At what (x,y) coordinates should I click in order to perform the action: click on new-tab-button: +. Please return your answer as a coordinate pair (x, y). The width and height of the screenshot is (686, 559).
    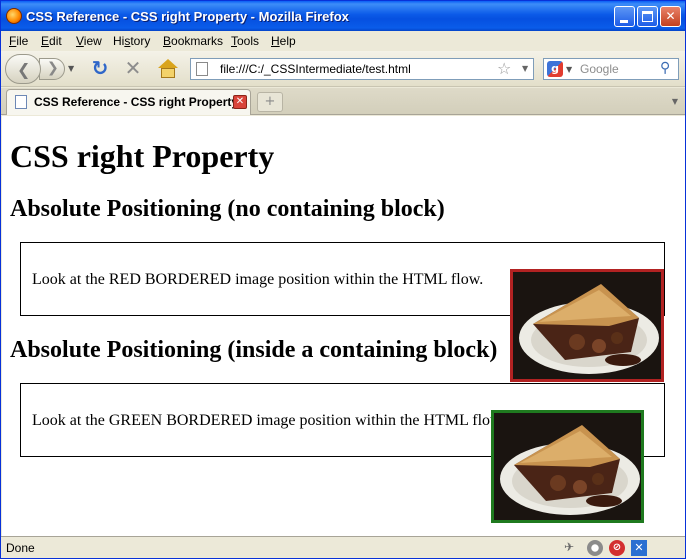
    Looking at the image, I should click on (270, 102).